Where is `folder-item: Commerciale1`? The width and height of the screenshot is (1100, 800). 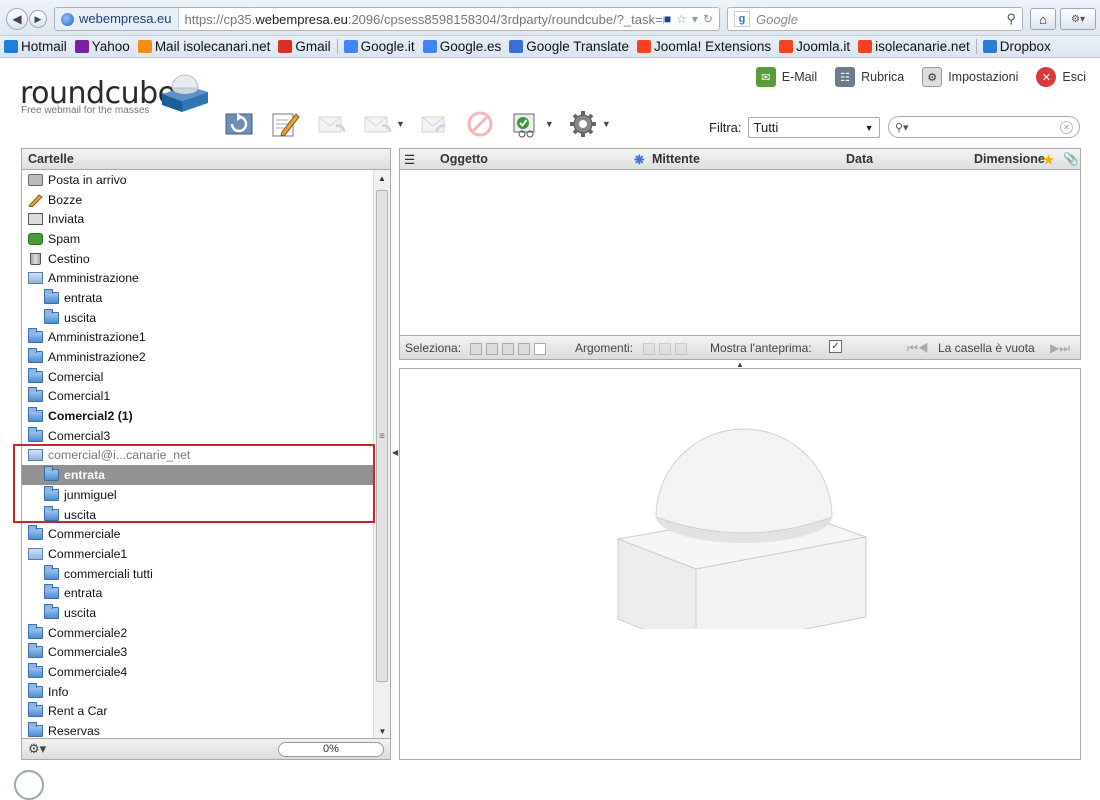 folder-item: Commerciale1 is located at coordinates (198, 554).